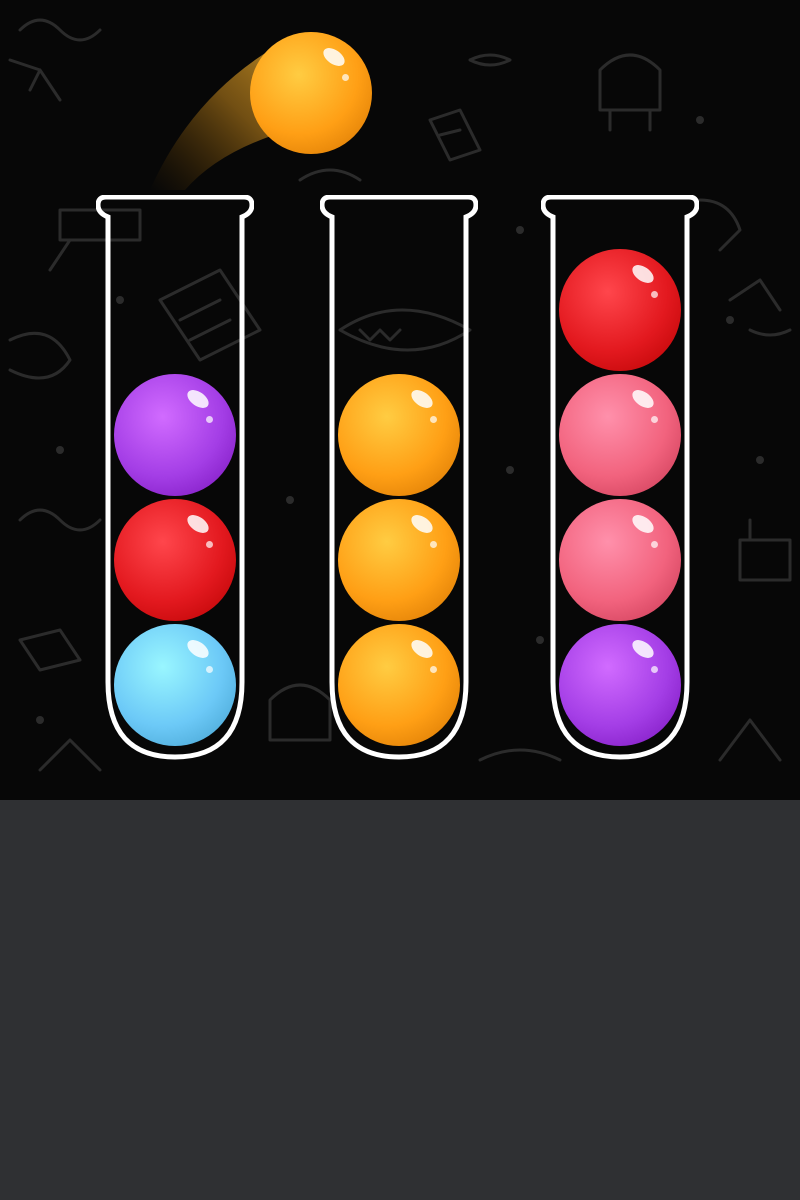  What do you see at coordinates (175, 685) in the screenshot?
I see `ball-blue` at bounding box center [175, 685].